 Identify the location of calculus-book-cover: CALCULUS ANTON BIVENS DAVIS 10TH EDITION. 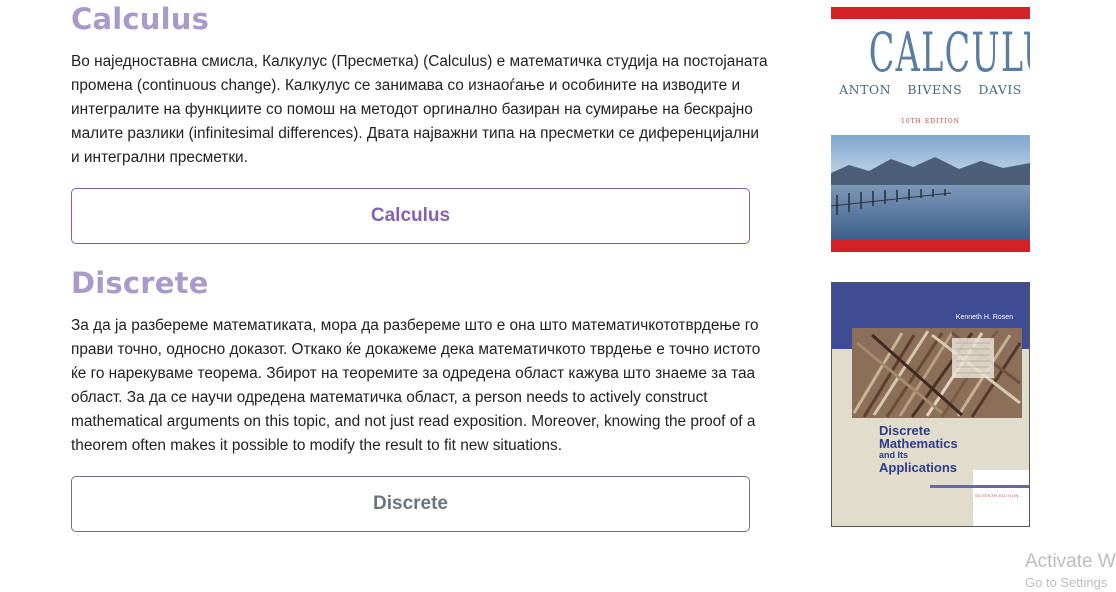
(930, 129).